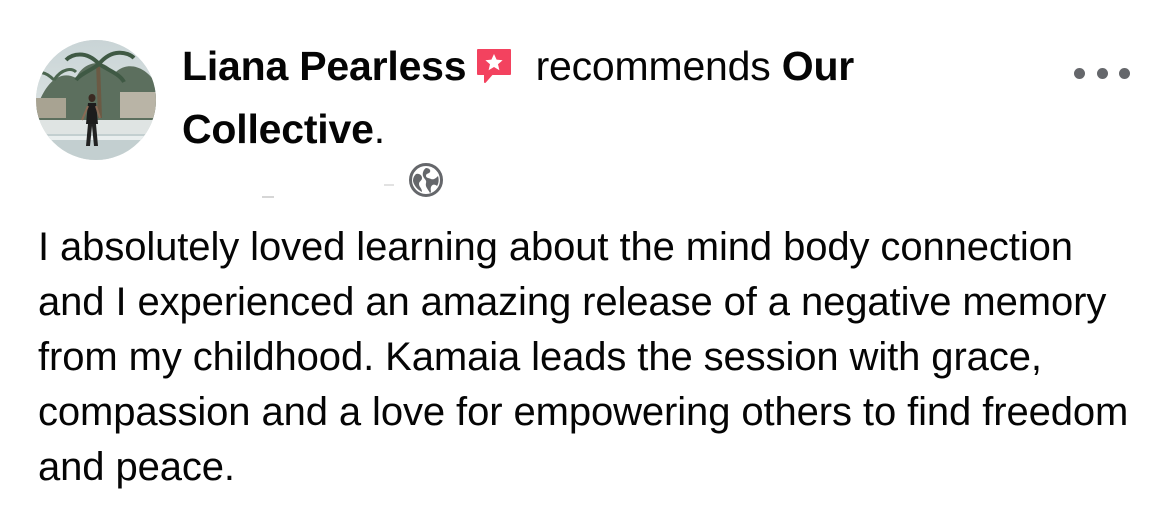 The image size is (1170, 530). I want to click on more-options-button, so click(1102, 73).